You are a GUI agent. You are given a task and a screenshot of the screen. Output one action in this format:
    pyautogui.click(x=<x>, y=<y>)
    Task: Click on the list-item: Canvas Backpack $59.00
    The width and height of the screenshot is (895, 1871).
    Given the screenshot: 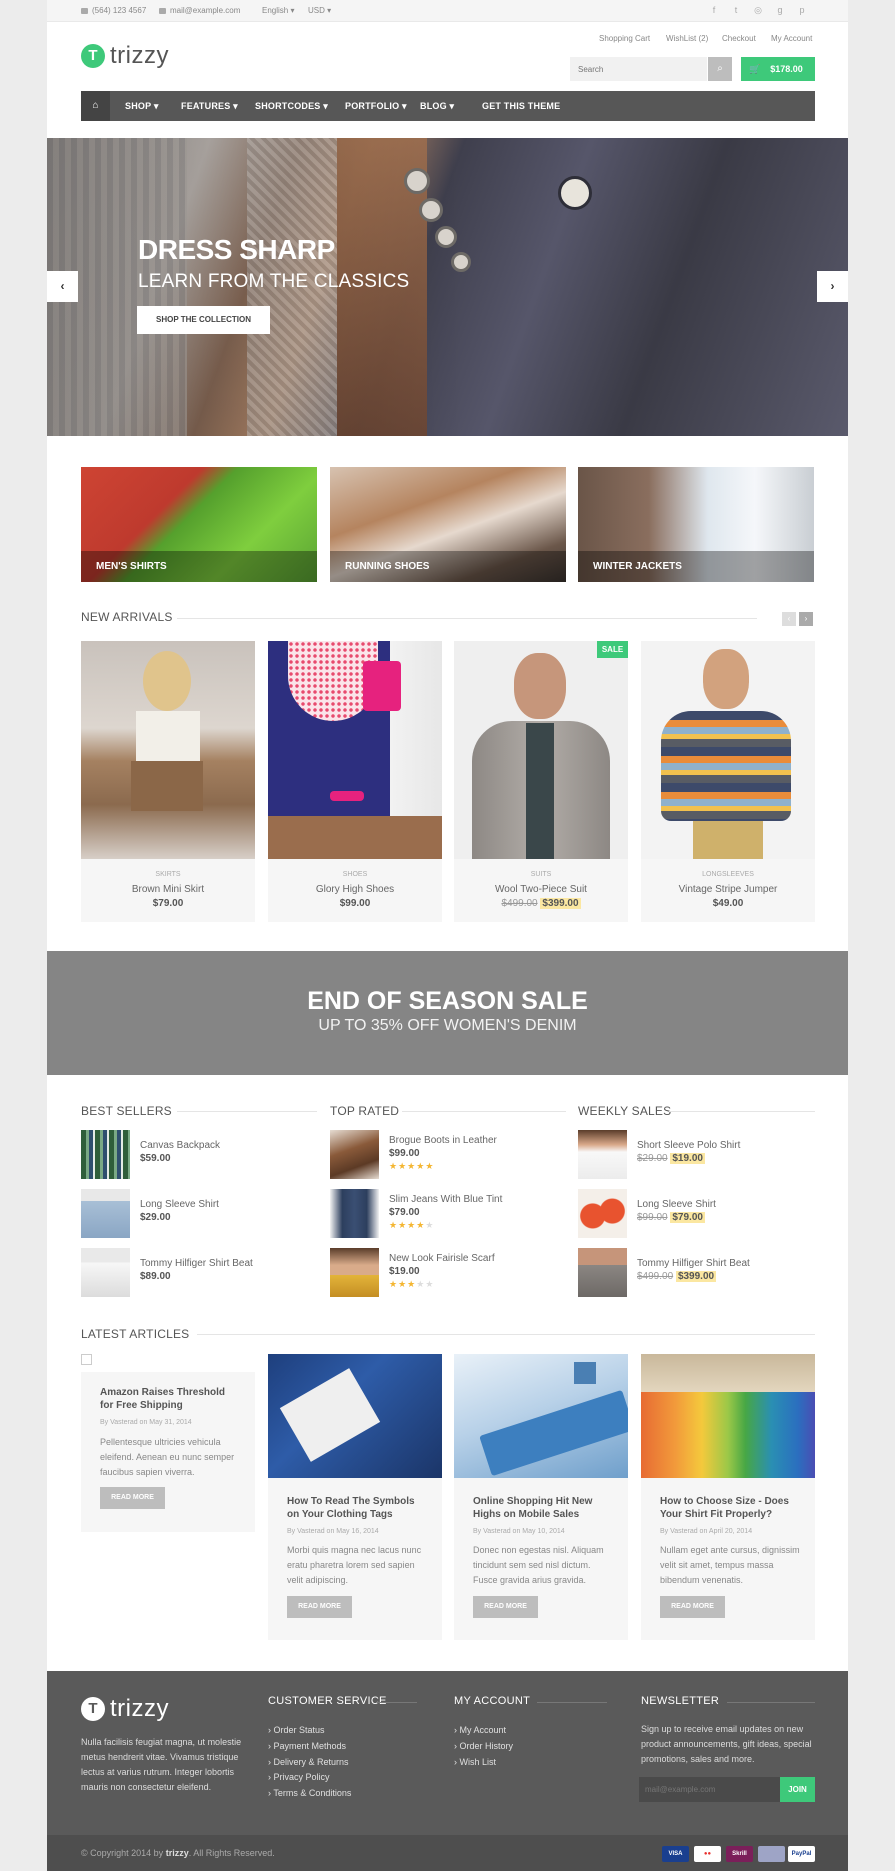 What is the action you would take?
    pyautogui.click(x=199, y=1157)
    